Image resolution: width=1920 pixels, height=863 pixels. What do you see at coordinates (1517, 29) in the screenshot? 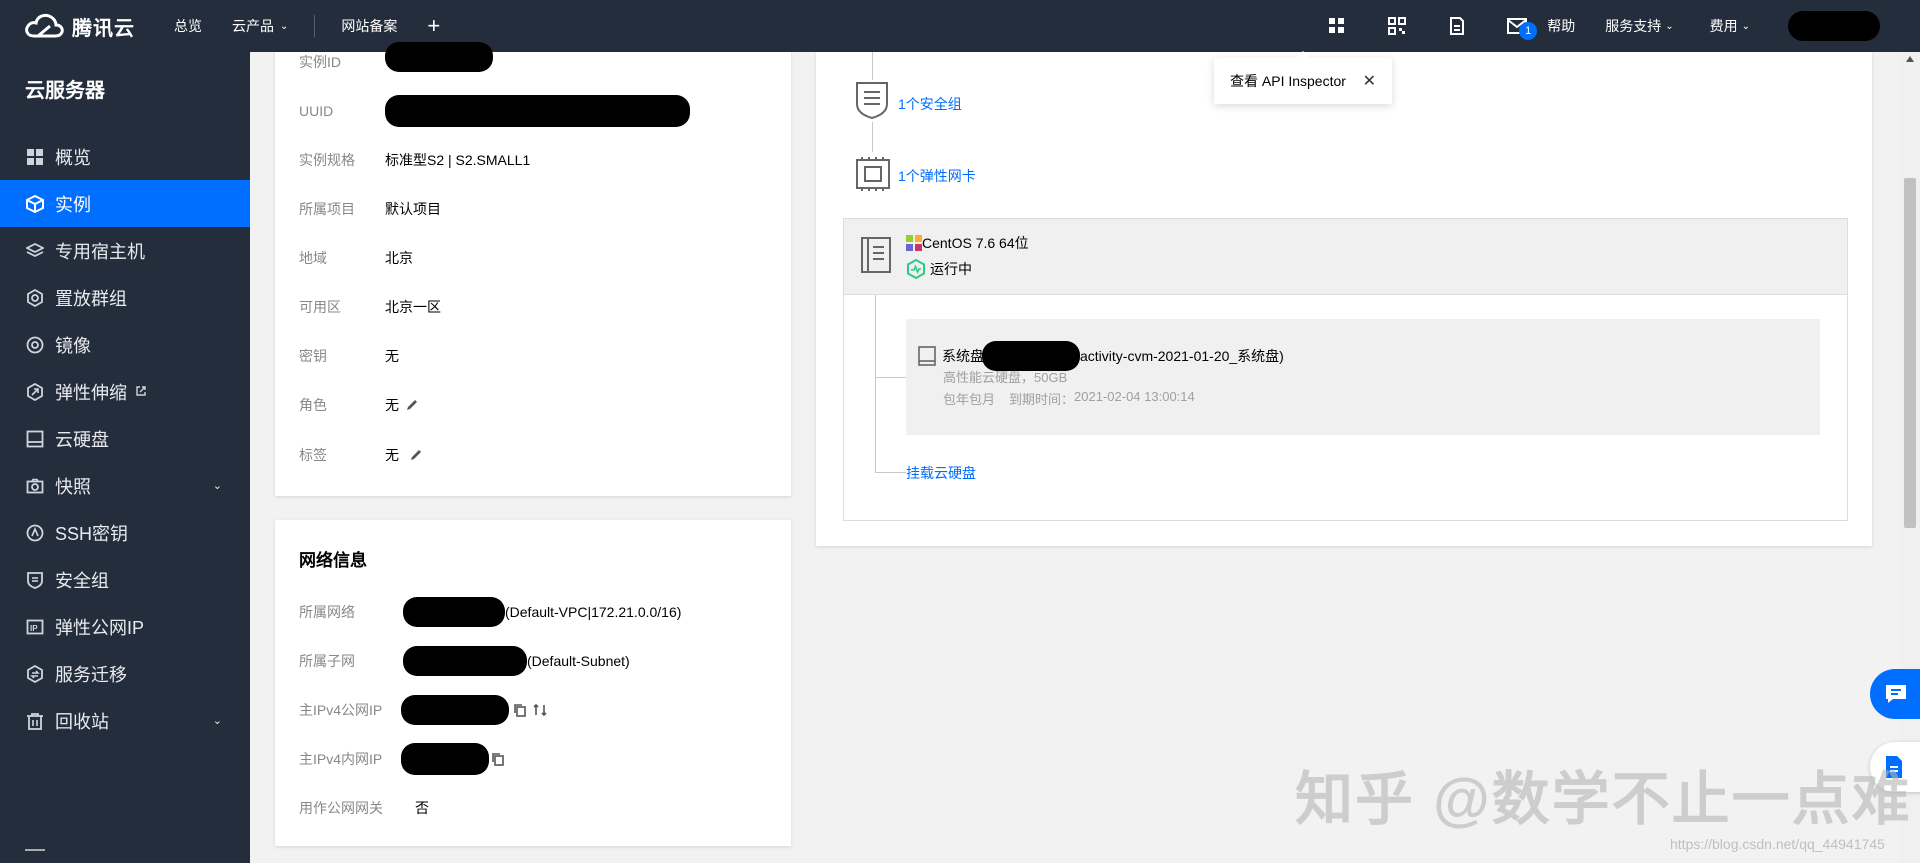
I see `mail-icon: 1` at bounding box center [1517, 29].